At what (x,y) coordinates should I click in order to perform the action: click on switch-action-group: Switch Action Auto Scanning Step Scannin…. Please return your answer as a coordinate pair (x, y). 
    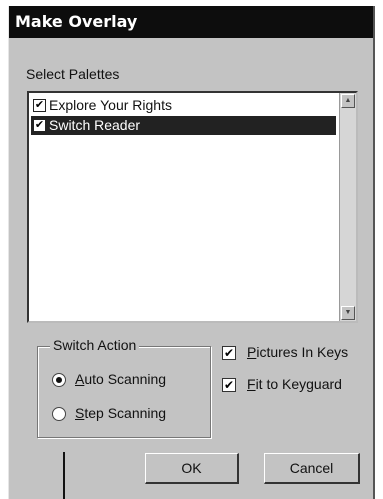
    Looking at the image, I should click on (124, 387).